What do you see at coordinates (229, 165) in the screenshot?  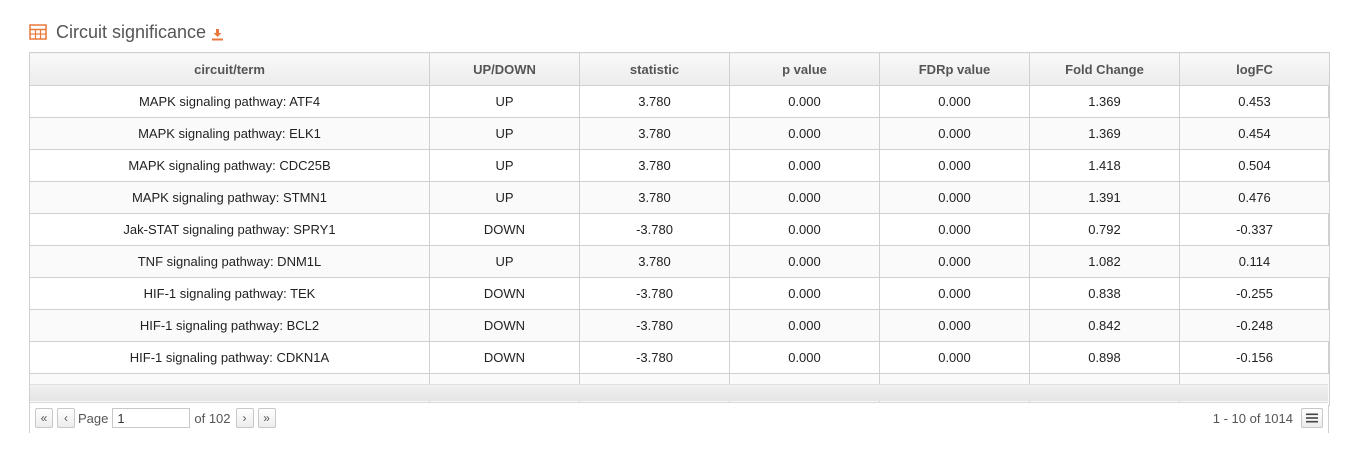 I see `table-cell: MAPK signaling pathway: CDC25B` at bounding box center [229, 165].